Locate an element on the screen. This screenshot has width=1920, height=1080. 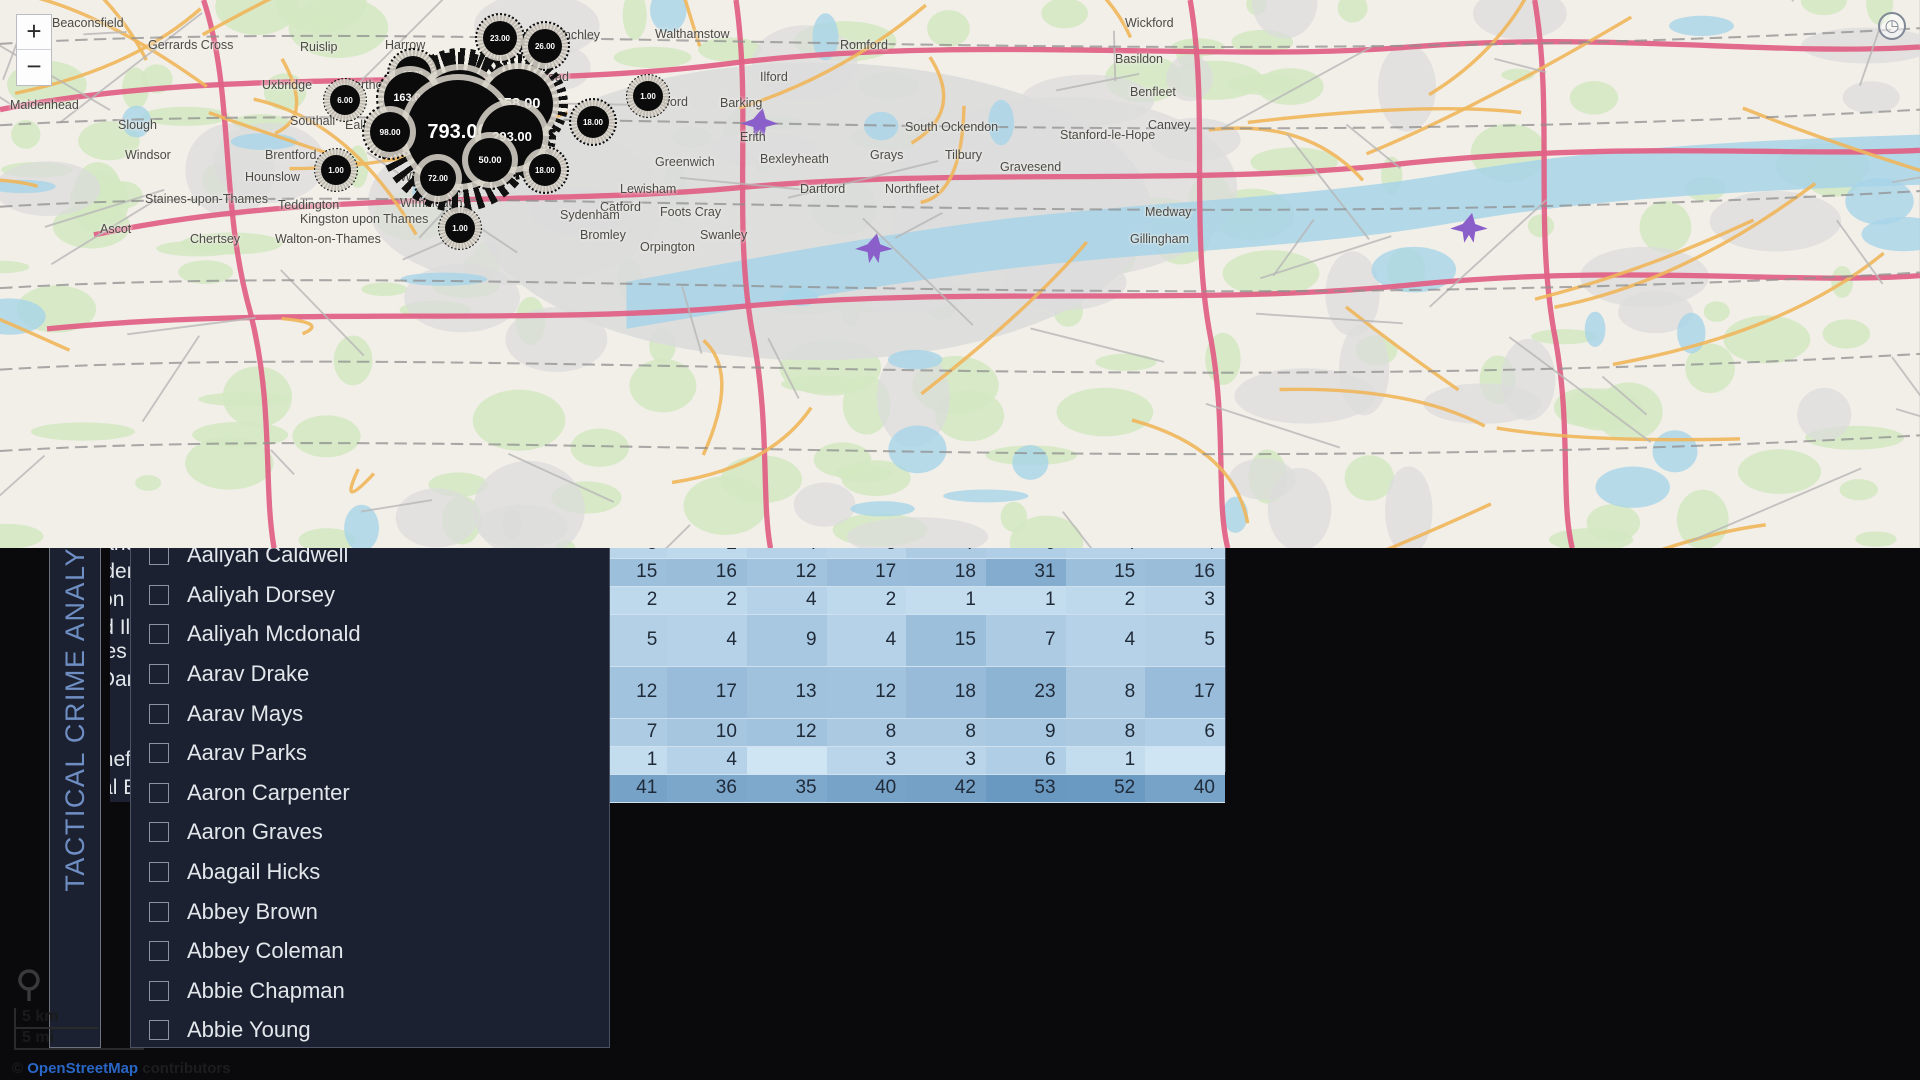
map-zoom-in-button: + is located at coordinates (34, 32).